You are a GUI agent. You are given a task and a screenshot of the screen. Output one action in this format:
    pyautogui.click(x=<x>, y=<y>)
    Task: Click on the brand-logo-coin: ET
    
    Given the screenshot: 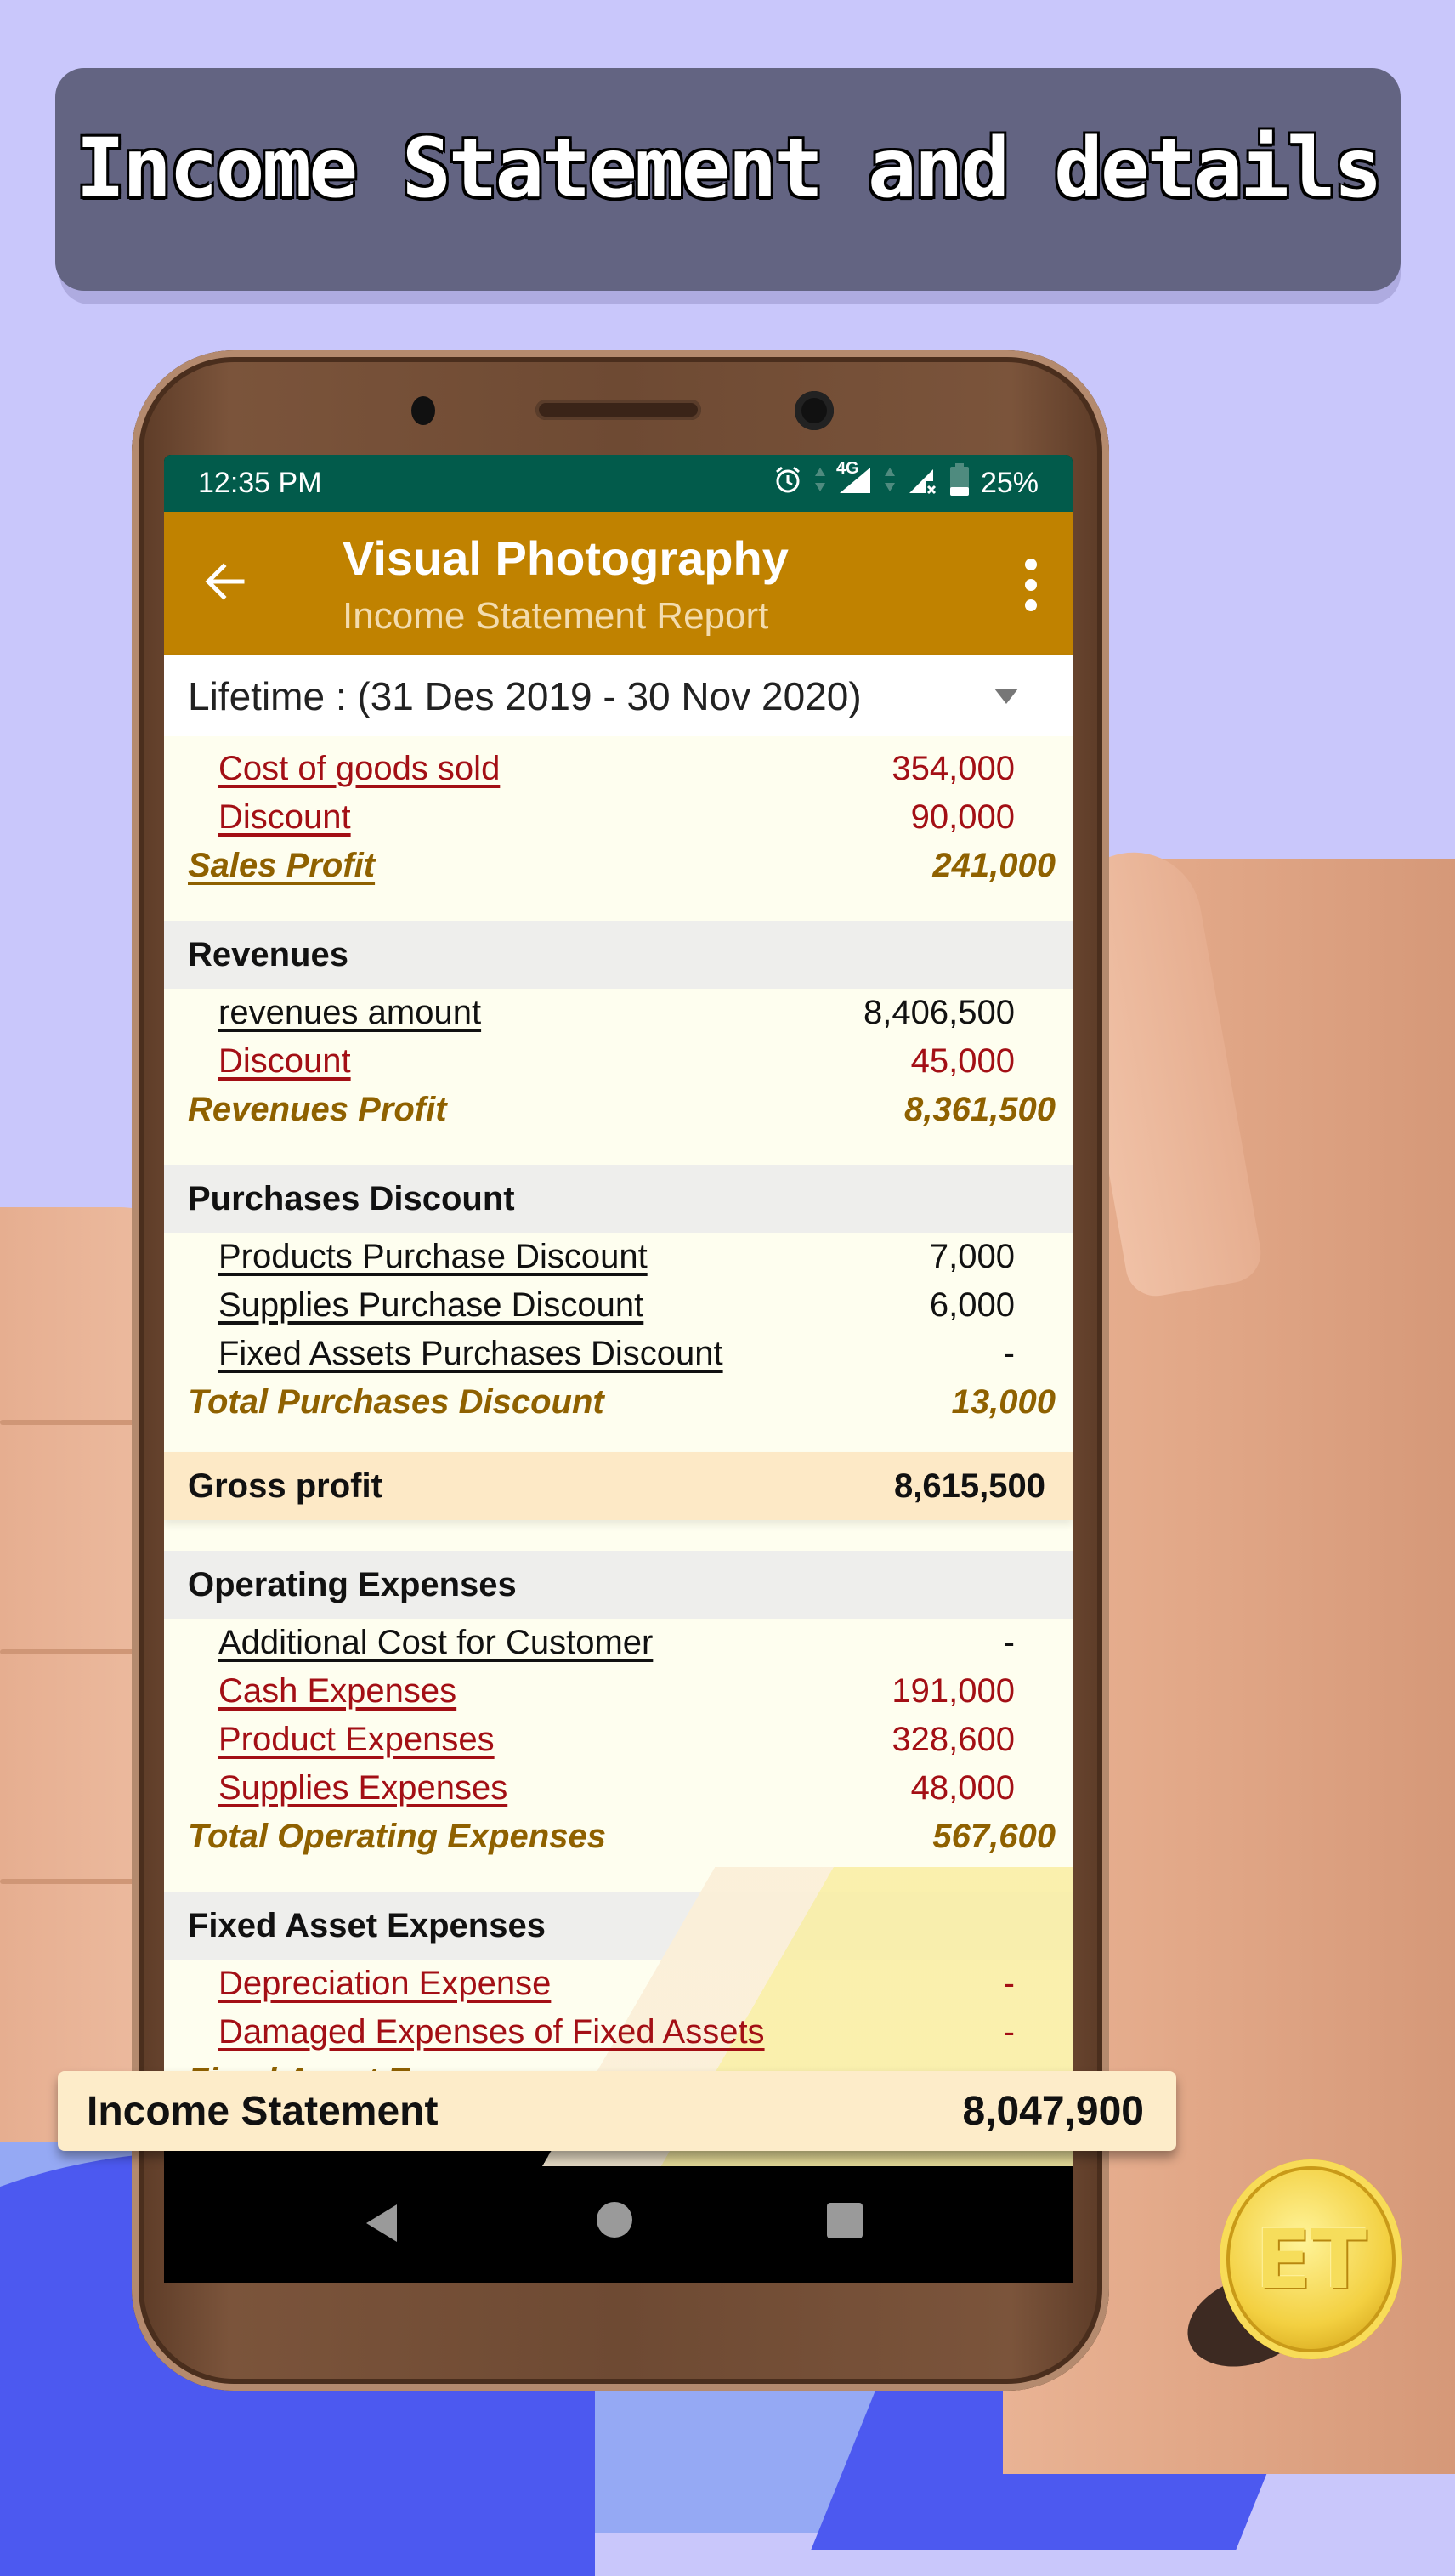 What is the action you would take?
    pyautogui.click(x=1311, y=2259)
    